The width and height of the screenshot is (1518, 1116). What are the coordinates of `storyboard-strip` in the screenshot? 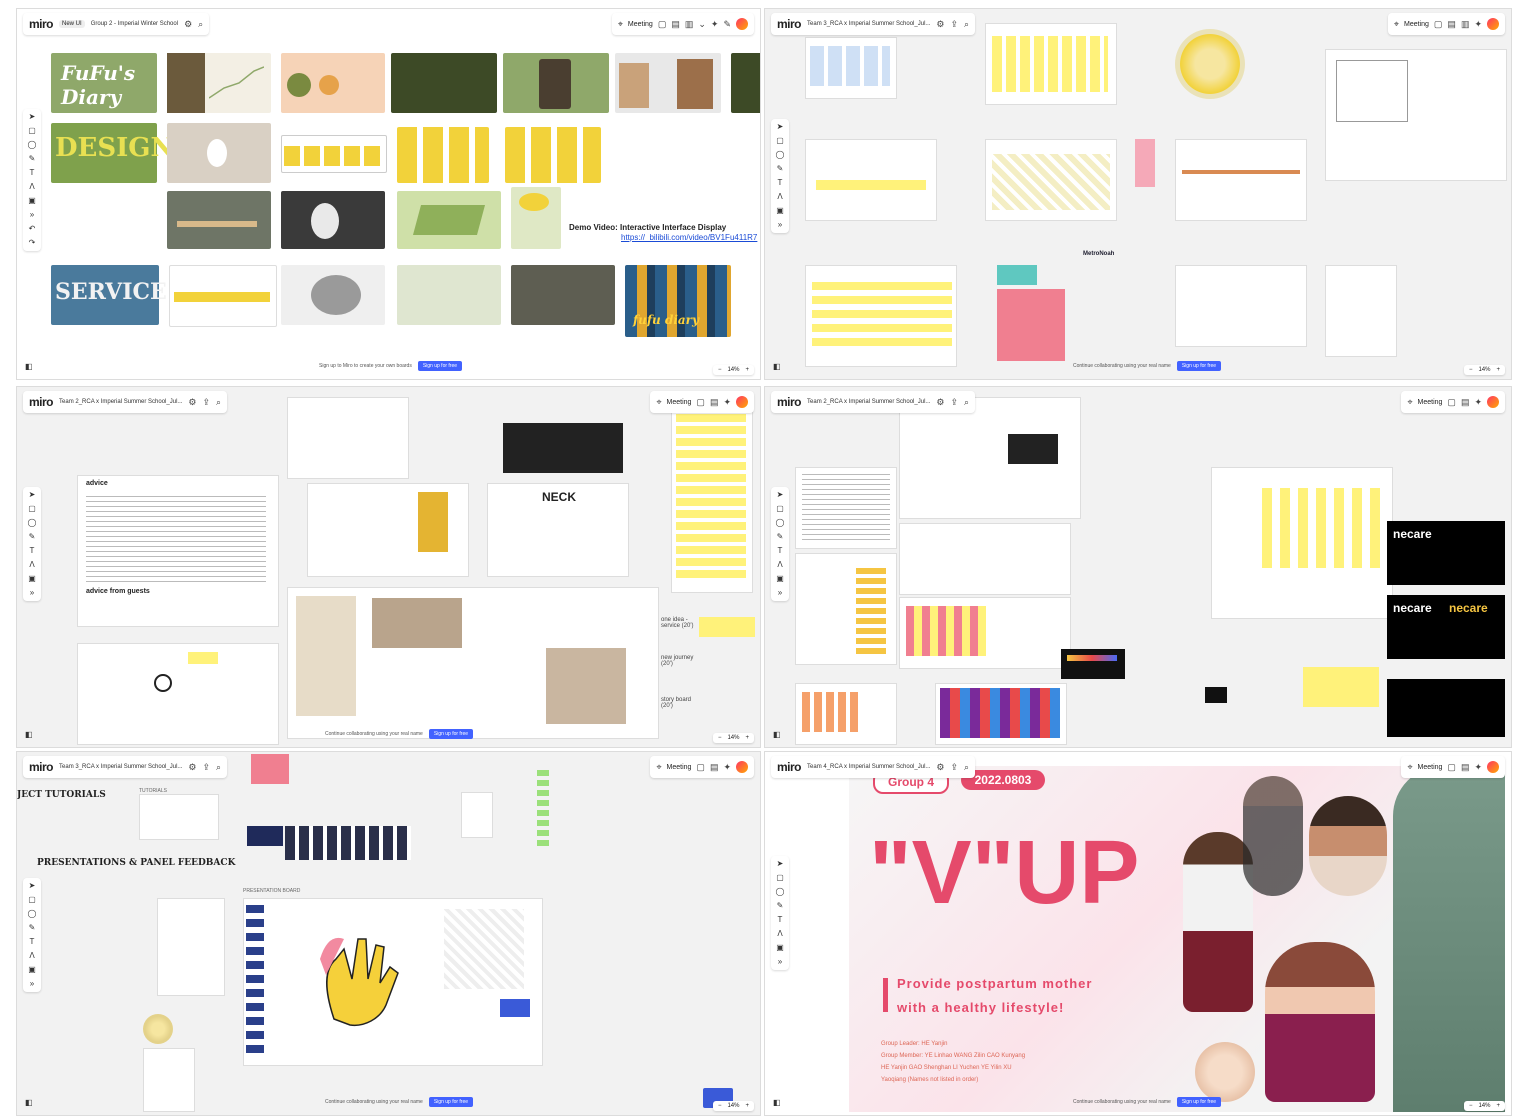 It's located at (334, 154).